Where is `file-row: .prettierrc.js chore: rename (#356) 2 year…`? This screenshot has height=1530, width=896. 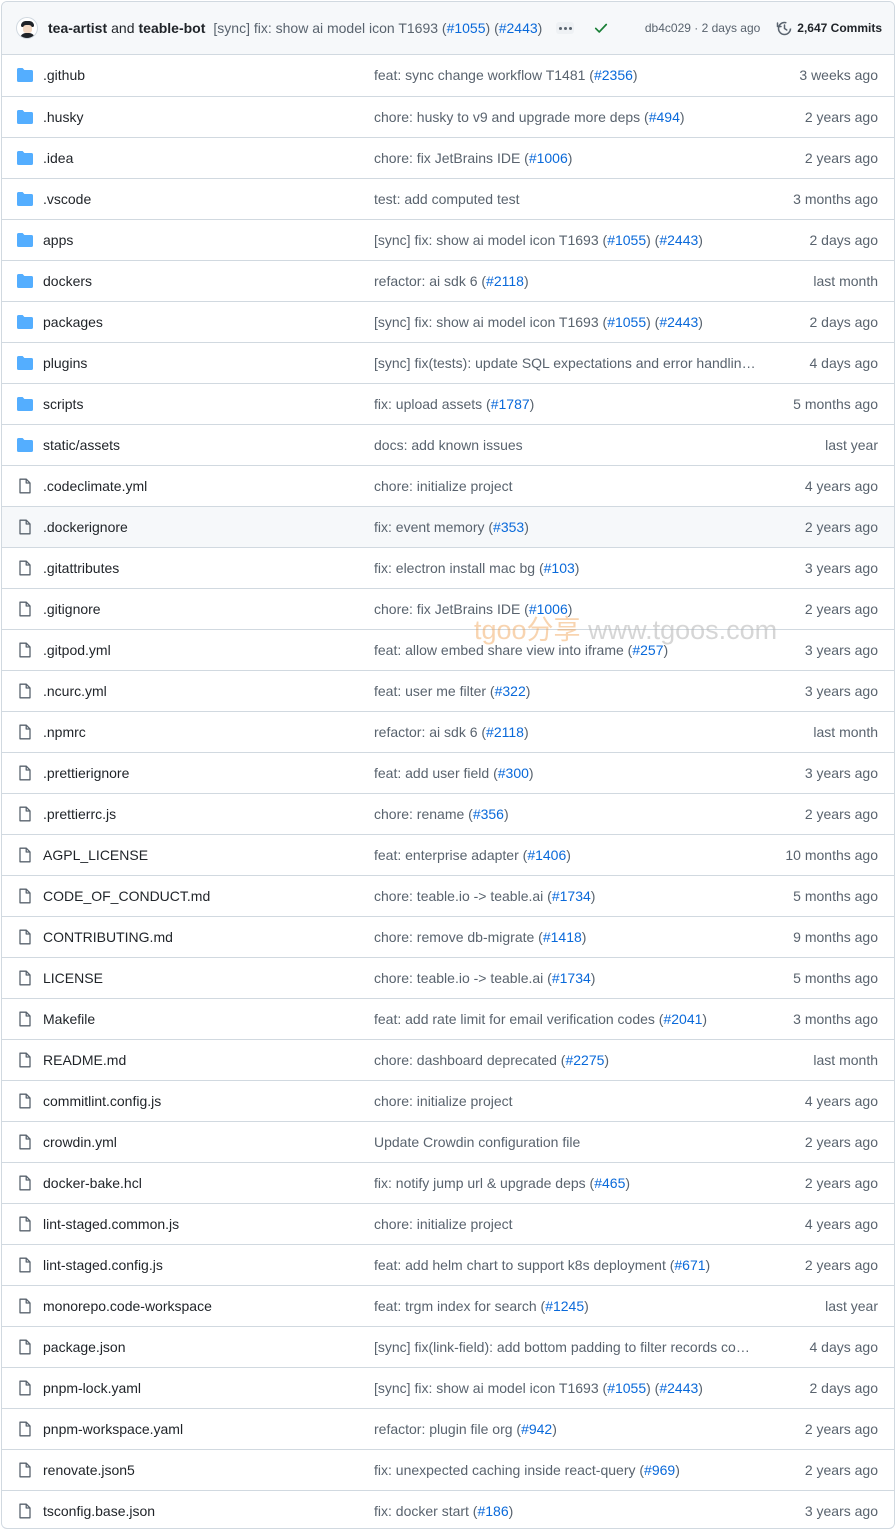 file-row: .prettierrc.js chore: rename (#356) 2 year… is located at coordinates (448, 813).